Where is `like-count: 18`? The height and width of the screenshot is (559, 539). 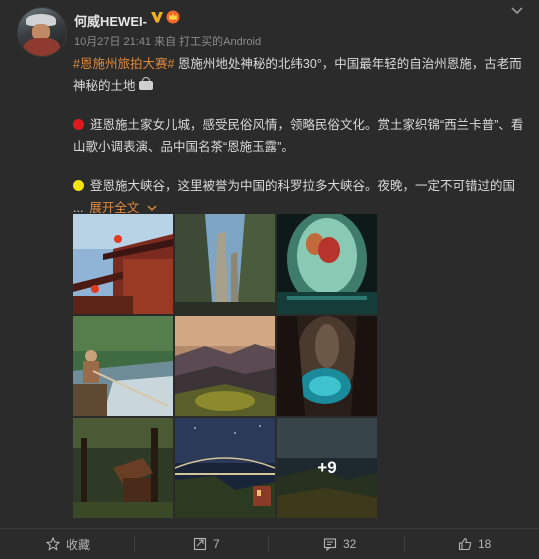
like-count: 18 is located at coordinates (485, 544).